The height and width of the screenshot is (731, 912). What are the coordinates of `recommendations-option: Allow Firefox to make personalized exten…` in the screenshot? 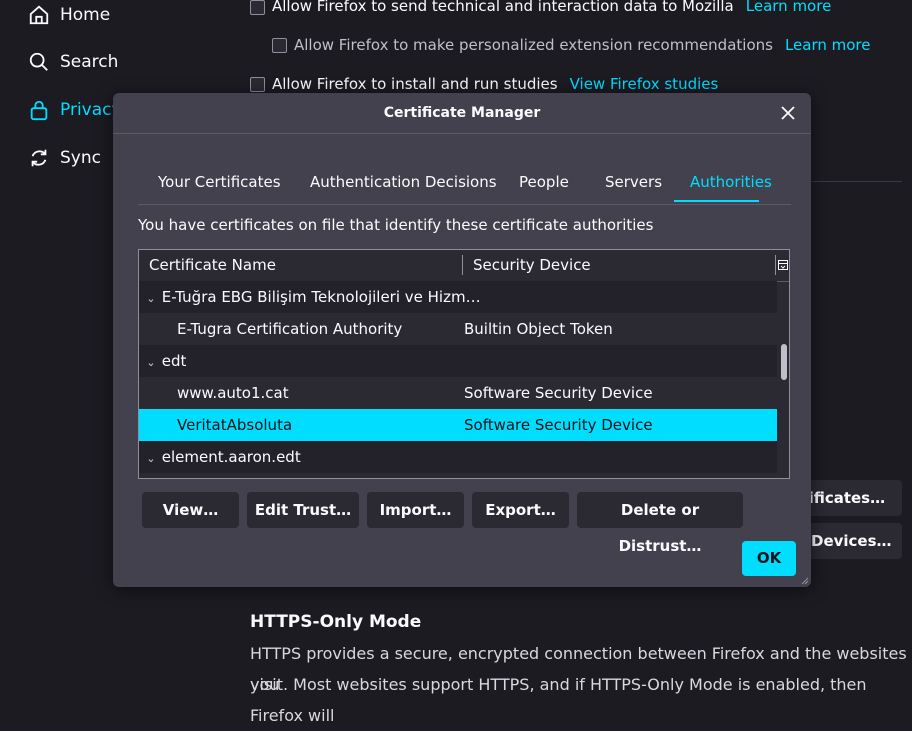 It's located at (582, 45).